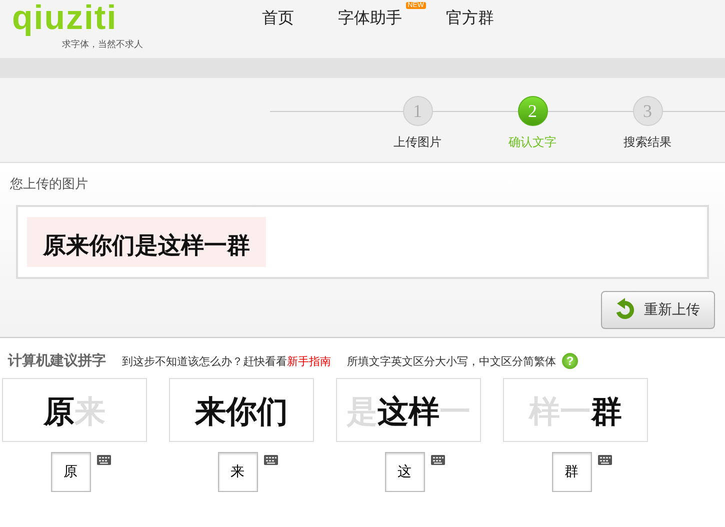 Image resolution: width=725 pixels, height=527 pixels. Describe the element at coordinates (226, 361) in the screenshot. I see `hint-text: 到这步不知道该怎么办？赶快看看新手指南` at that location.